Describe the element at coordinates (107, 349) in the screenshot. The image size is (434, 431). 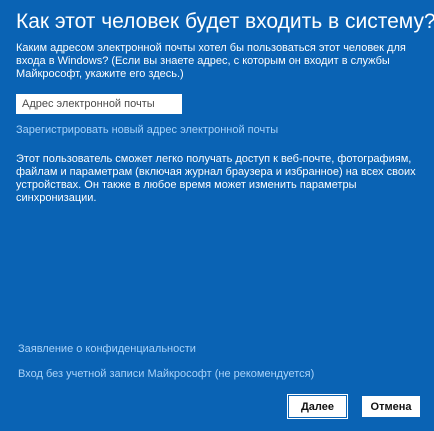
I see `privacy-statement-link: Заявление о конфиденциальности` at that location.